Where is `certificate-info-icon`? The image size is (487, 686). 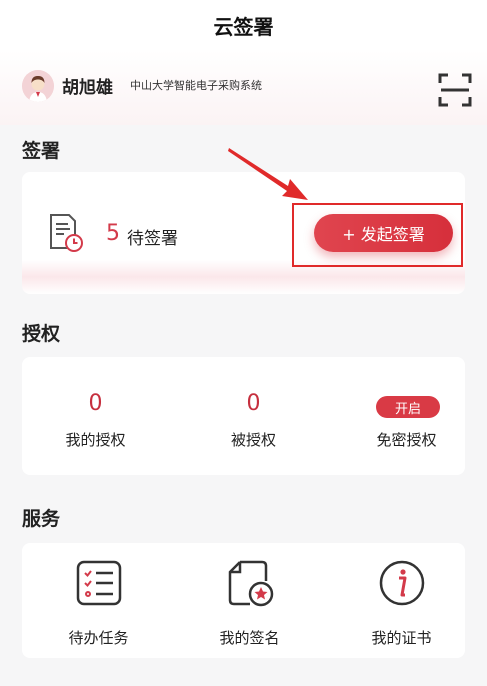
certificate-info-icon is located at coordinates (402, 583).